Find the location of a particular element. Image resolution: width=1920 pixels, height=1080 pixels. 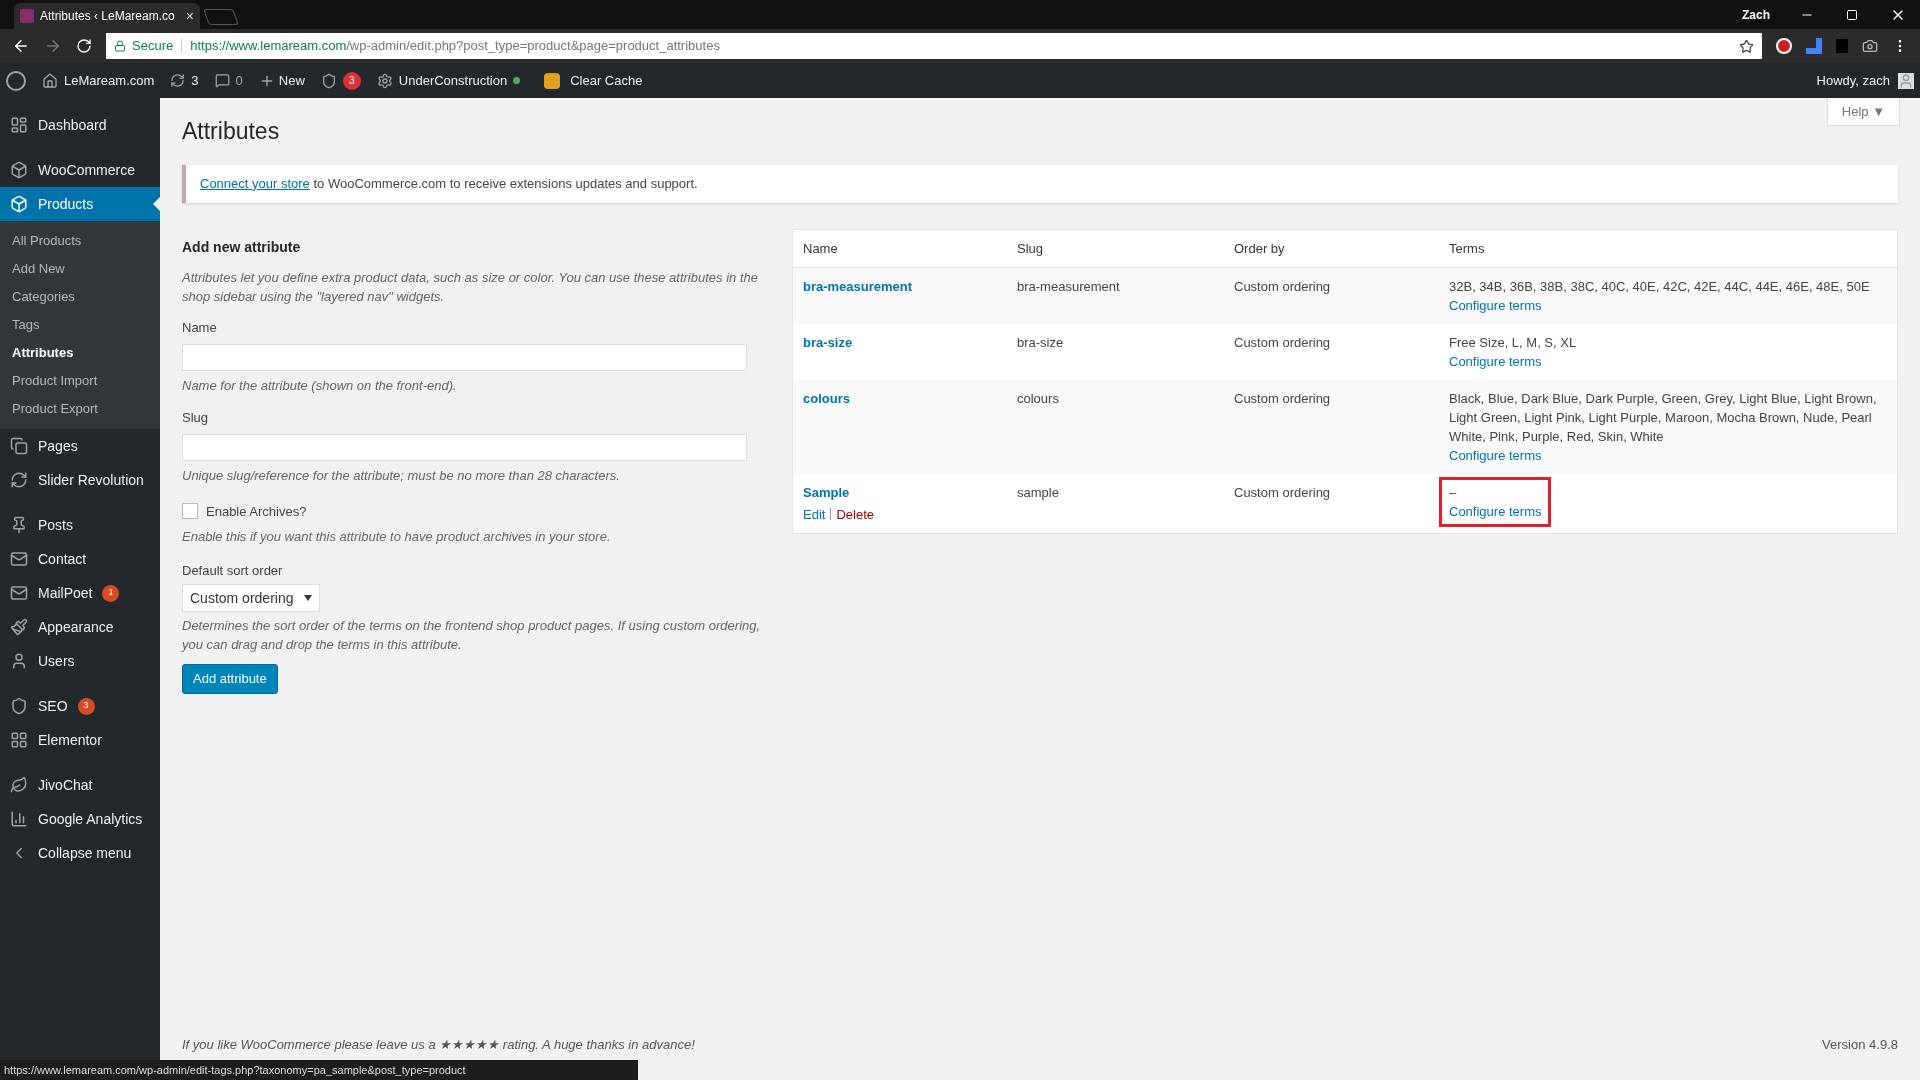

field-label: Default sort order is located at coordinates (233, 570).